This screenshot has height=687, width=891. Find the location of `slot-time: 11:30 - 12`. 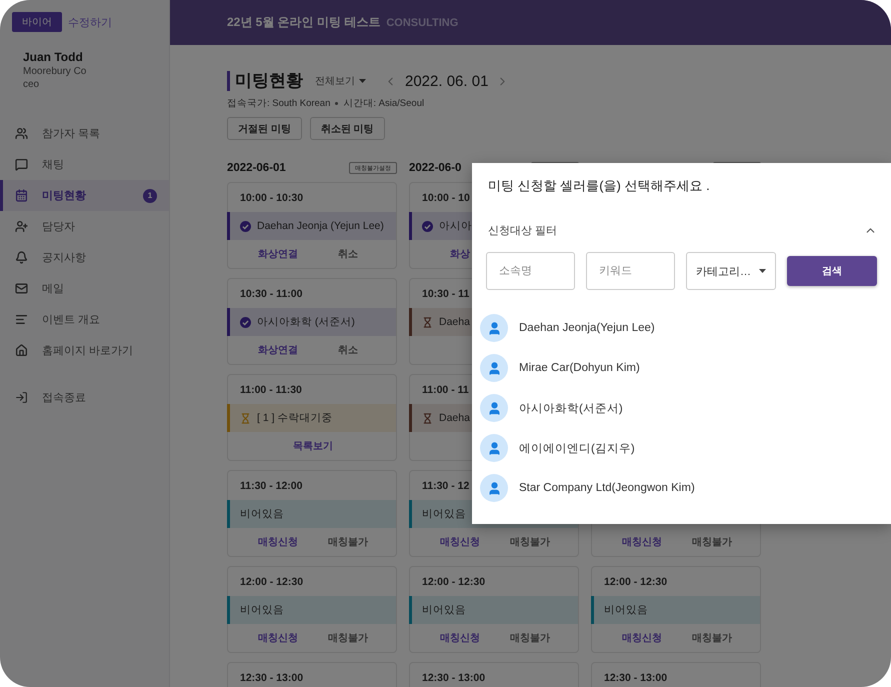

slot-time: 11:30 - 12 is located at coordinates (446, 486).